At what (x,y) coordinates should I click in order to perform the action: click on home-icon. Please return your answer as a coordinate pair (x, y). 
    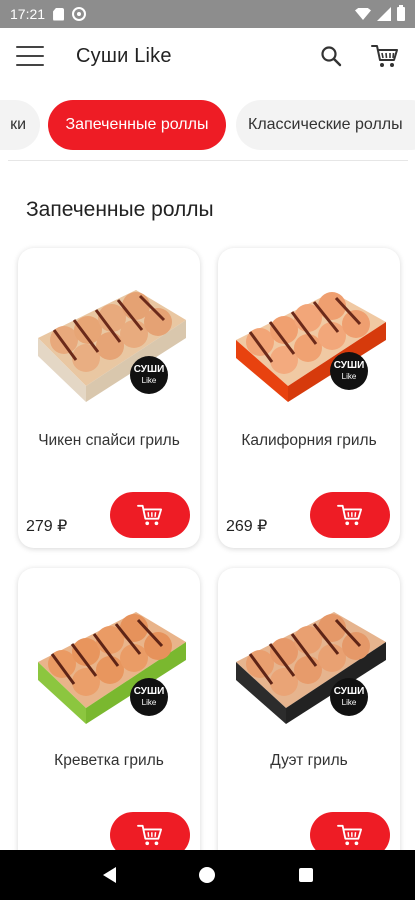
    Looking at the image, I should click on (207, 875).